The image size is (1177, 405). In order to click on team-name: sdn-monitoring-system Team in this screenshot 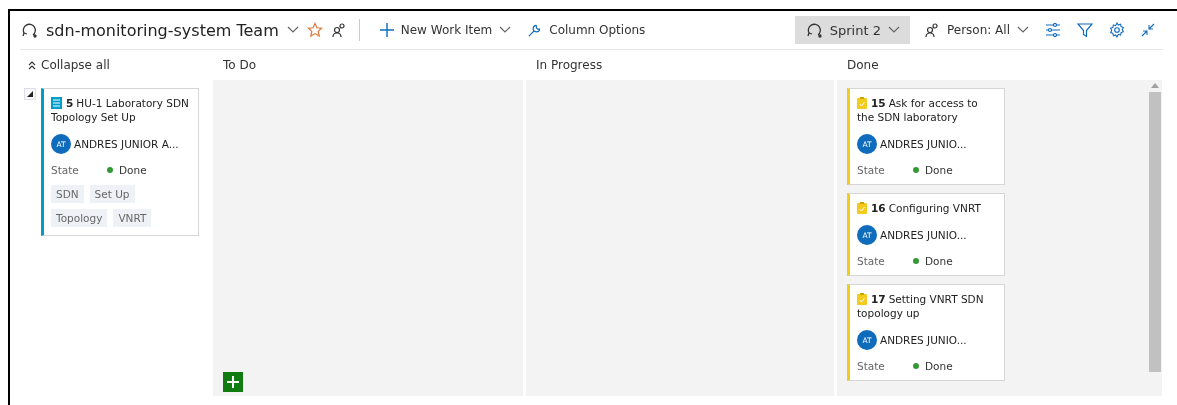, I will do `click(162, 30)`.